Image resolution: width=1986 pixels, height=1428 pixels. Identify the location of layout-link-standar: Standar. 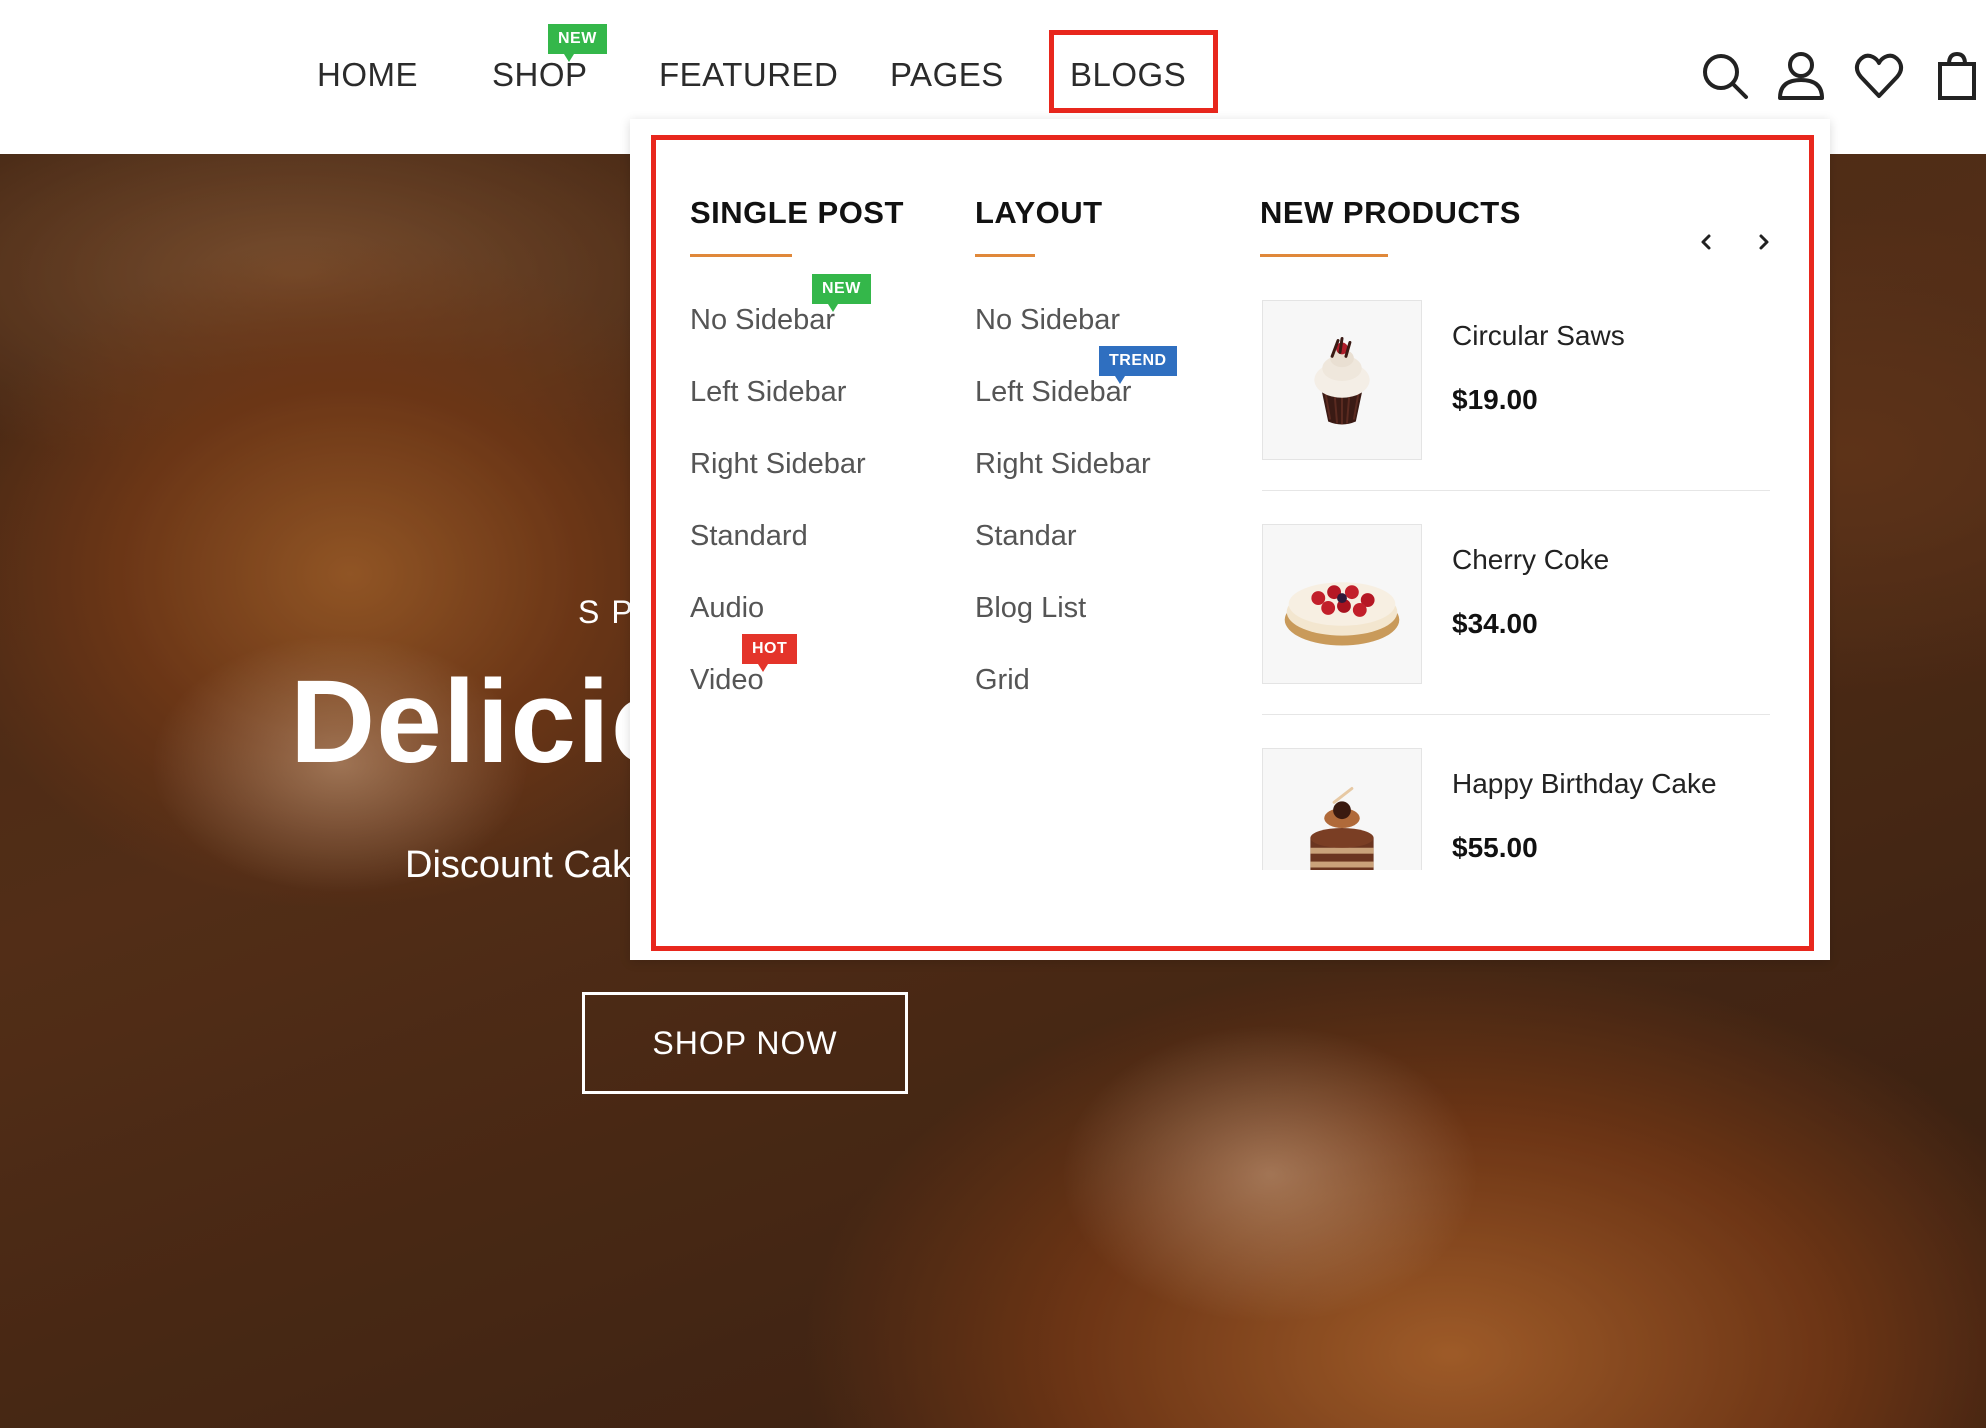
(1026, 536).